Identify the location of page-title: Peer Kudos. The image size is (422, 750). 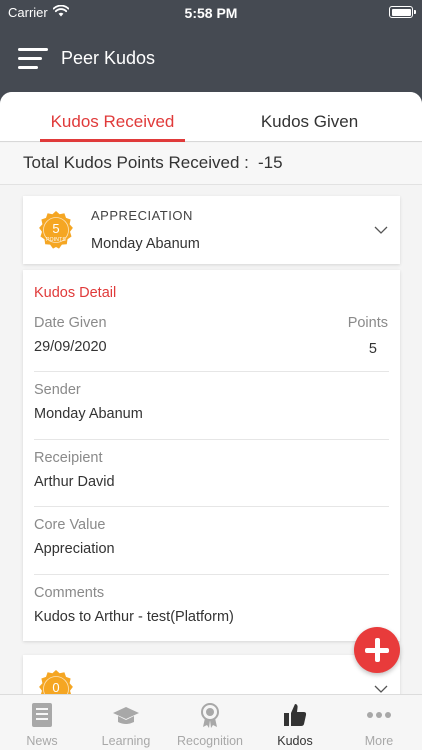
(108, 58).